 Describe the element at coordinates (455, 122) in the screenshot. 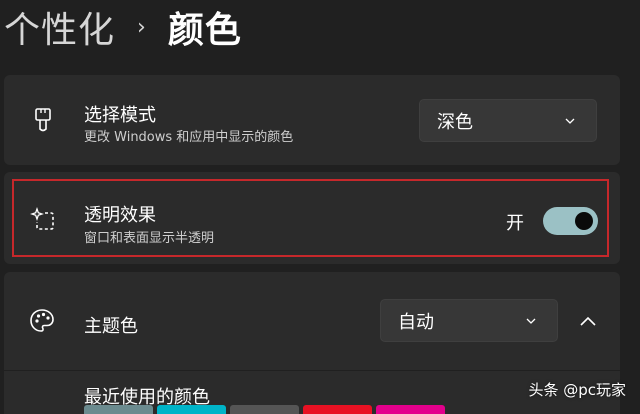

I see `mode-dropdown-value: 深色` at that location.